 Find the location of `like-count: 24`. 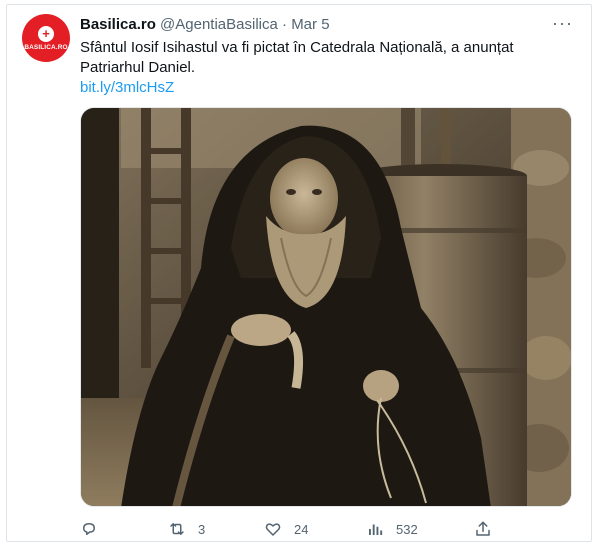

like-count: 24 is located at coordinates (301, 529).